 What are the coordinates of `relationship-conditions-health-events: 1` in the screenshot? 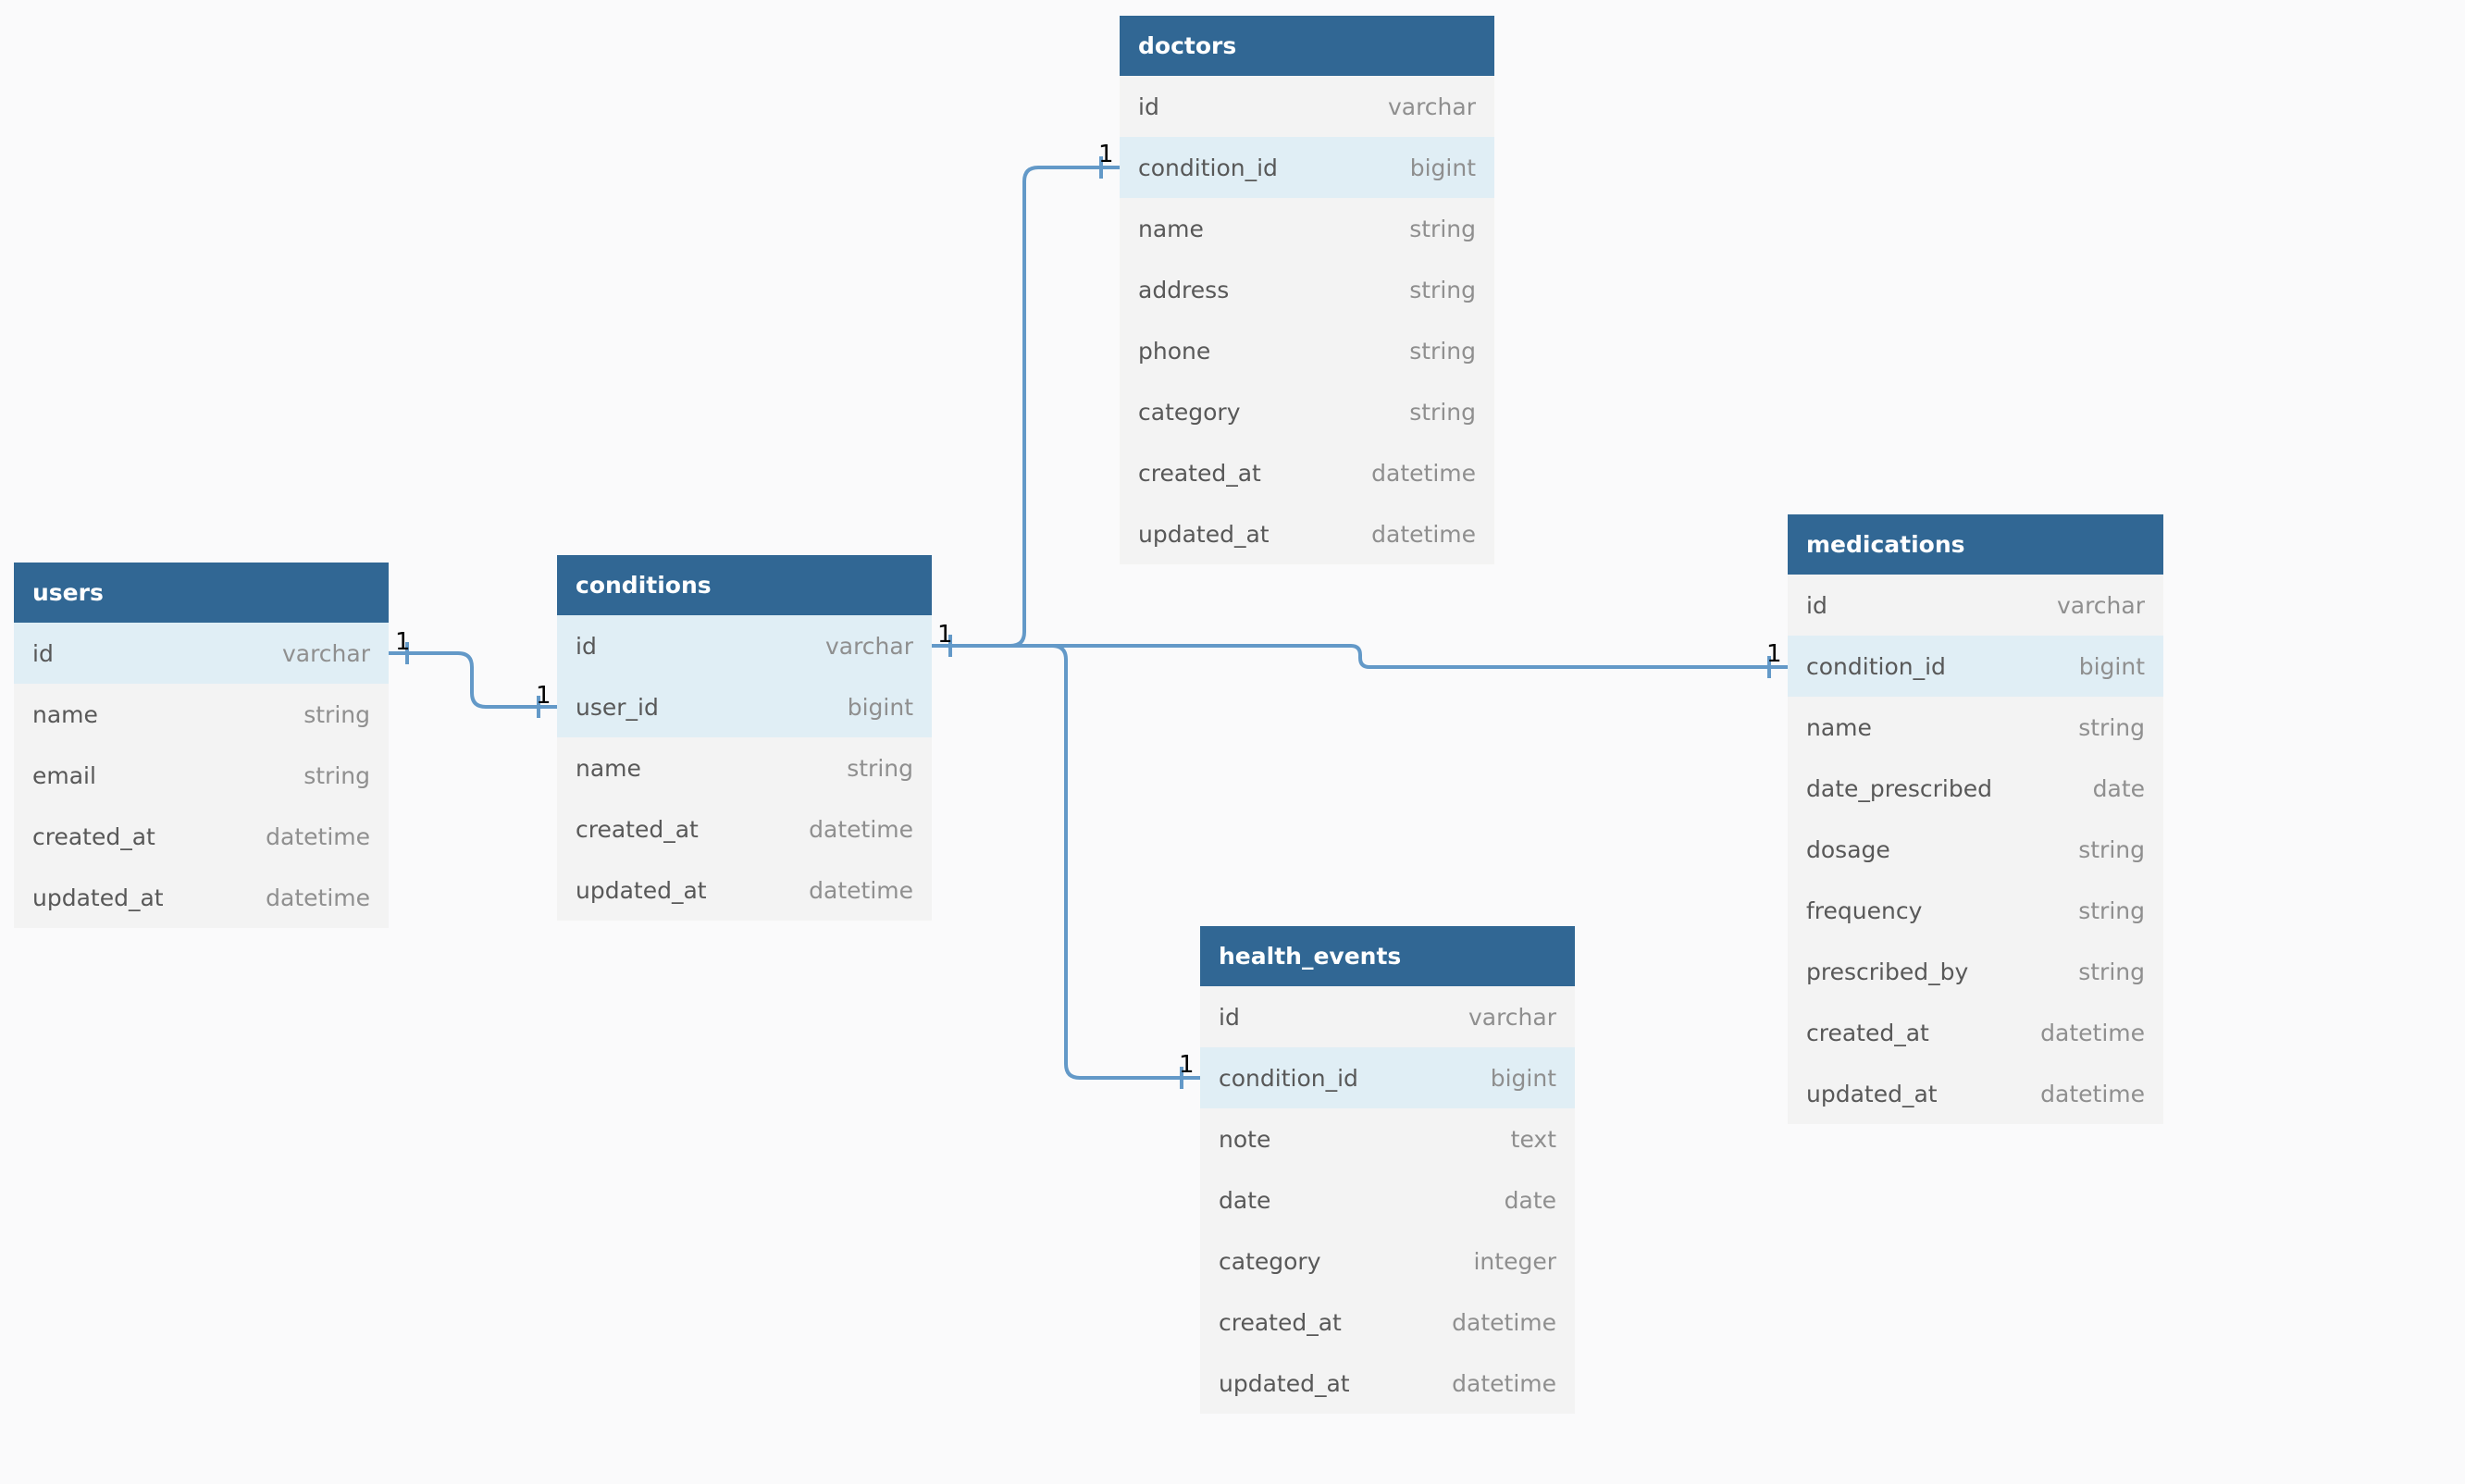 It's located at (1066, 866).